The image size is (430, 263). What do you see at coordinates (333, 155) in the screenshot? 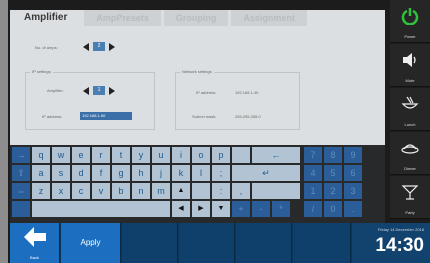
I see `key-8: 8` at bounding box center [333, 155].